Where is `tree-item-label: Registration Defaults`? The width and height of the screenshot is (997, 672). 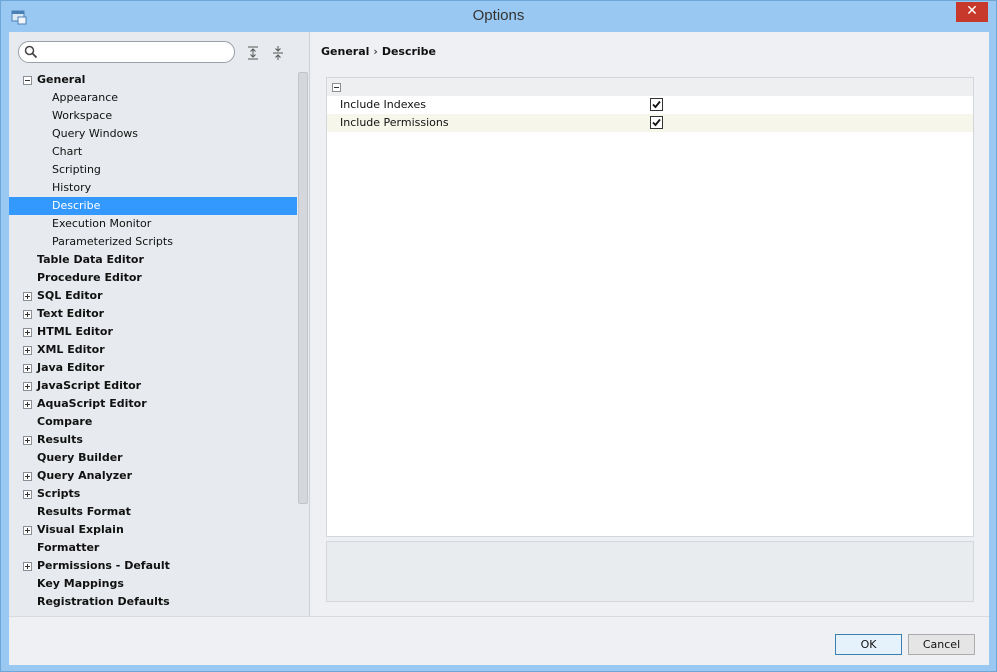
tree-item-label: Registration Defaults is located at coordinates (103, 601).